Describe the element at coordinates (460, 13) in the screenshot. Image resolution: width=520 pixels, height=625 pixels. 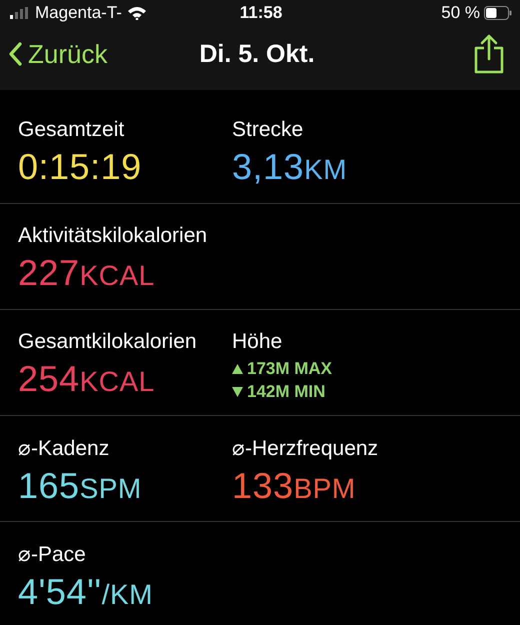
I see `battery-percent: 50 %` at that location.